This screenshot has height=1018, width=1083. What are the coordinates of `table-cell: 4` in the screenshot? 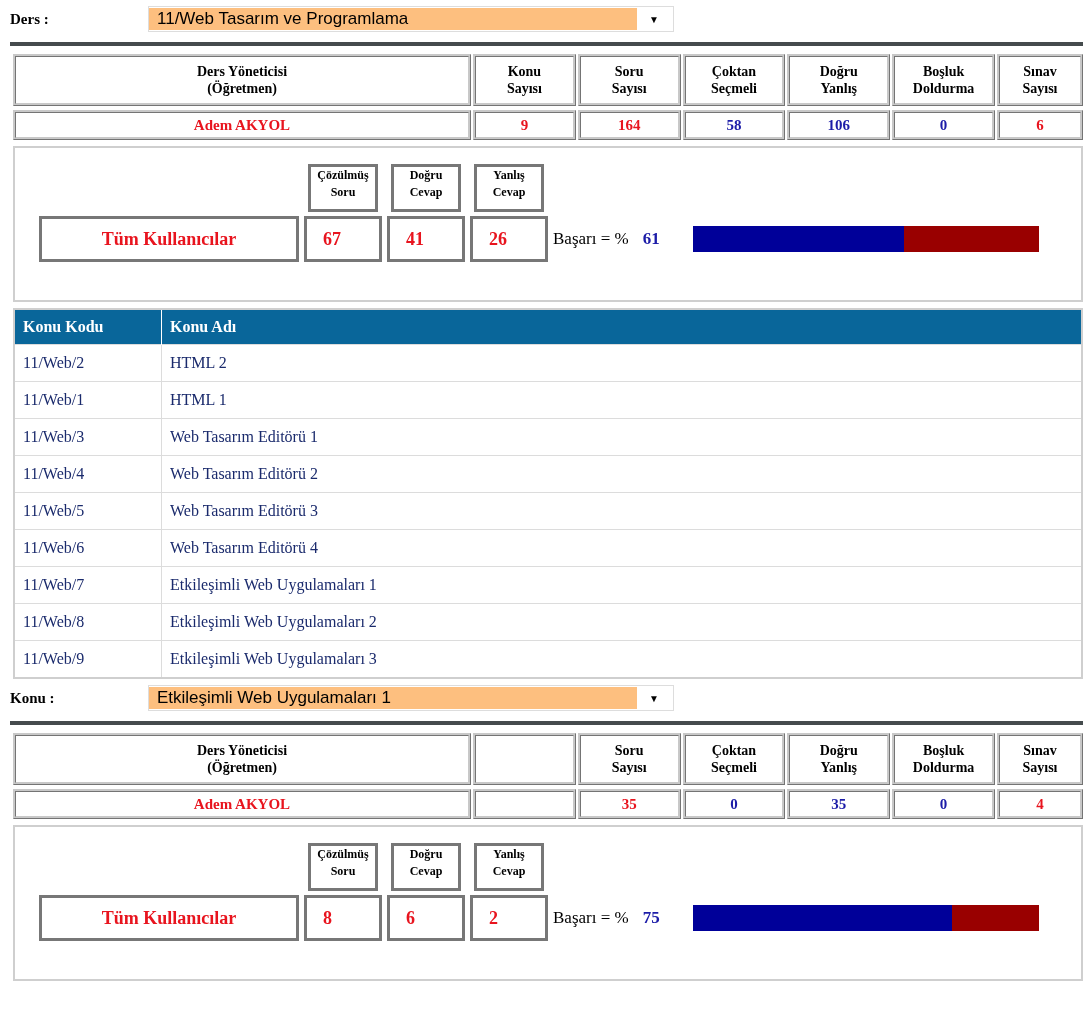 It's located at (1040, 804).